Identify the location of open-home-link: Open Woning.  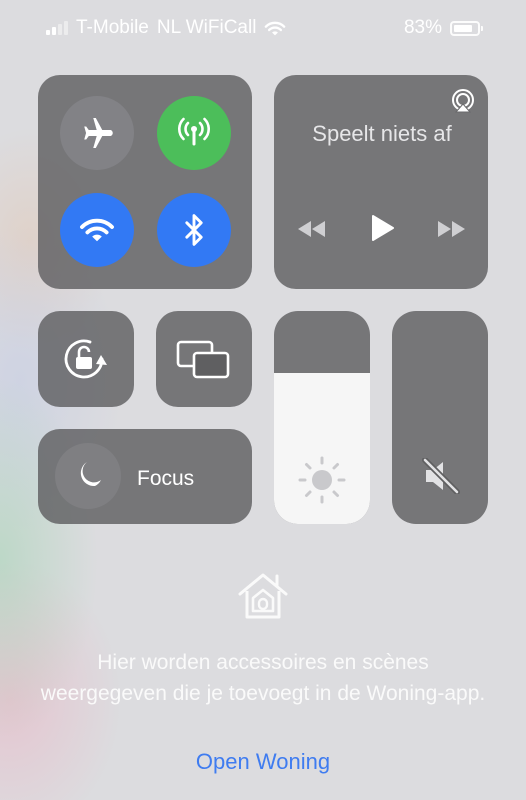
(263, 762).